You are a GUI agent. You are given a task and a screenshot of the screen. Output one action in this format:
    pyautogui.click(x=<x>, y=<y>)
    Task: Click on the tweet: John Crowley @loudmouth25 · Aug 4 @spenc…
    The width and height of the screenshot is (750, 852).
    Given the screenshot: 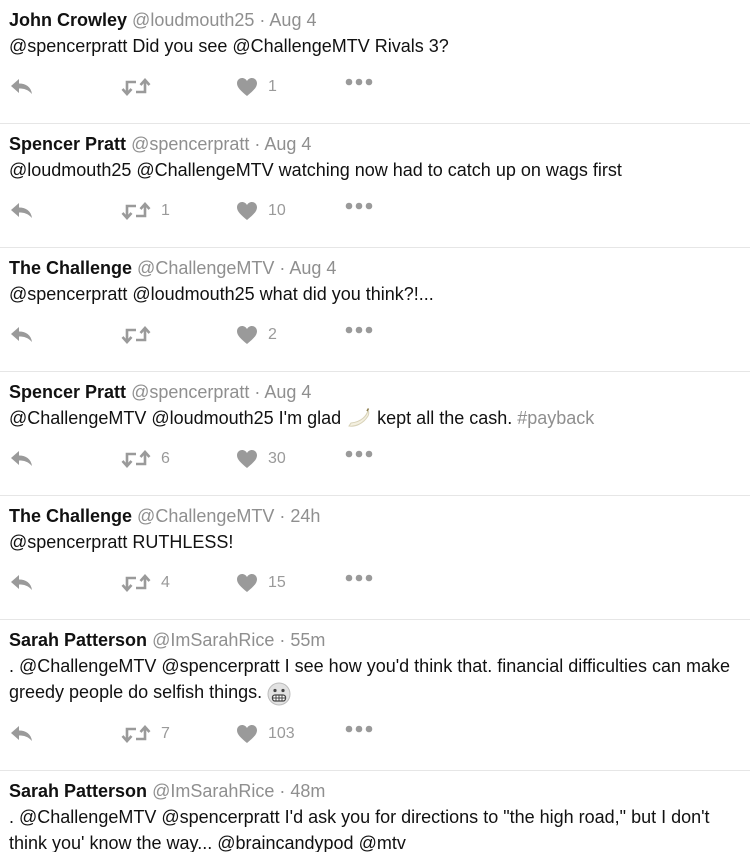 What is the action you would take?
    pyautogui.click(x=375, y=62)
    